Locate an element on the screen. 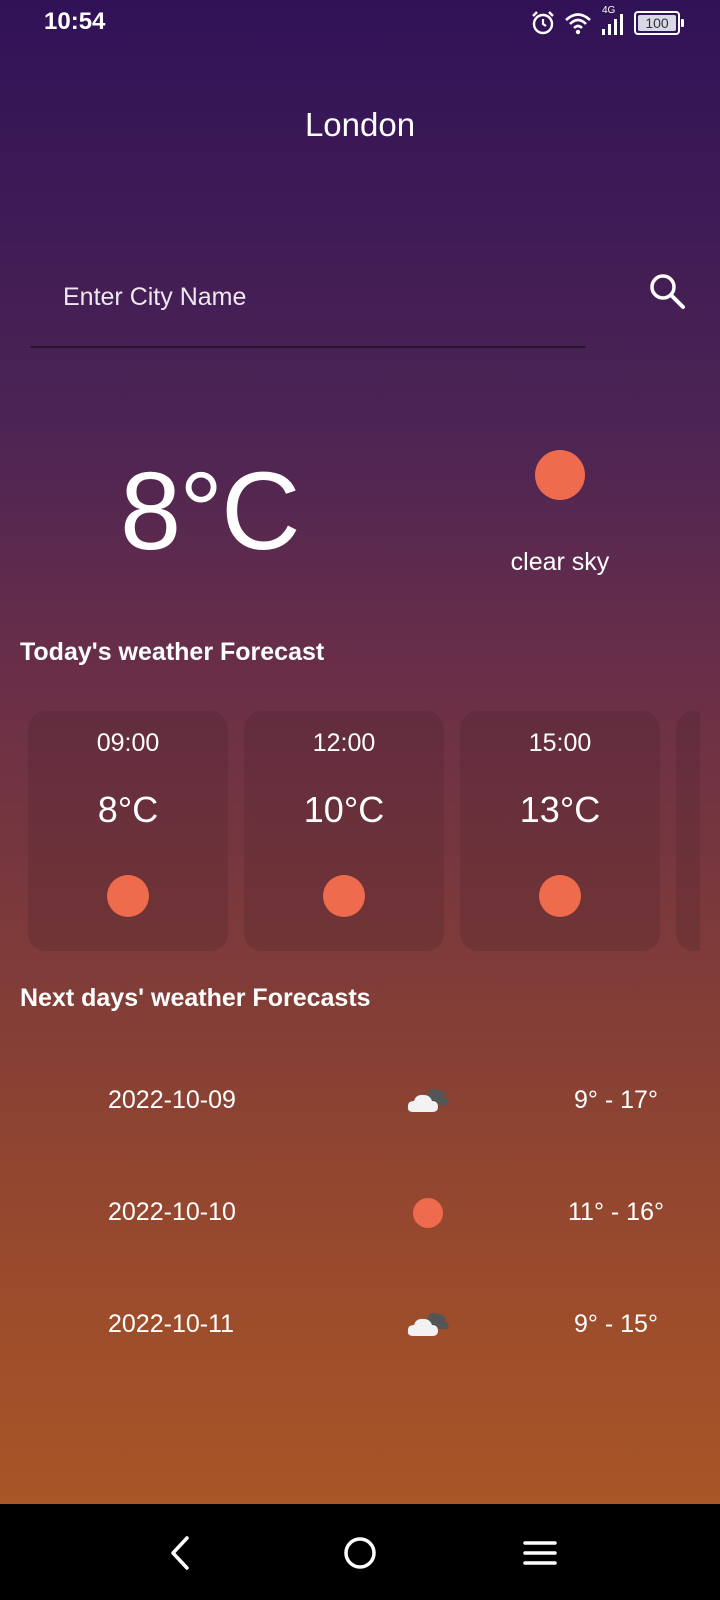 Image resolution: width=720 pixels, height=1600 pixels. search-icon is located at coordinates (668, 292).